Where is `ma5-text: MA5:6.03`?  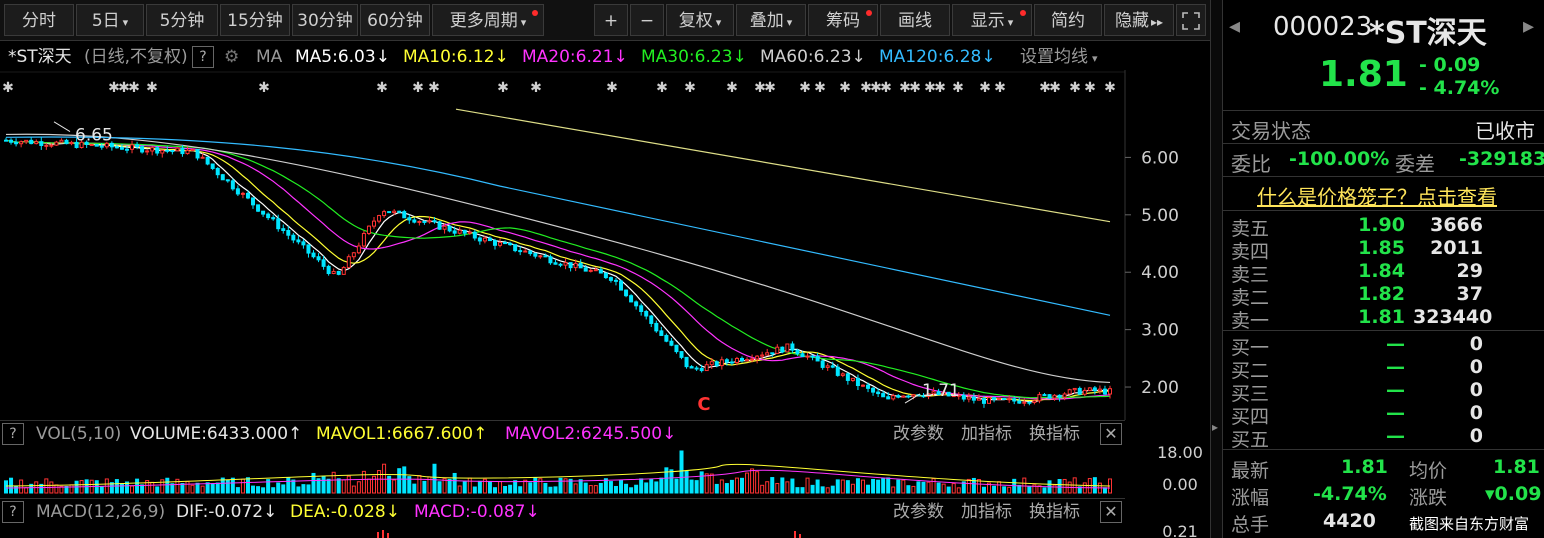
ma5-text: MA5:6.03 is located at coordinates (335, 57).